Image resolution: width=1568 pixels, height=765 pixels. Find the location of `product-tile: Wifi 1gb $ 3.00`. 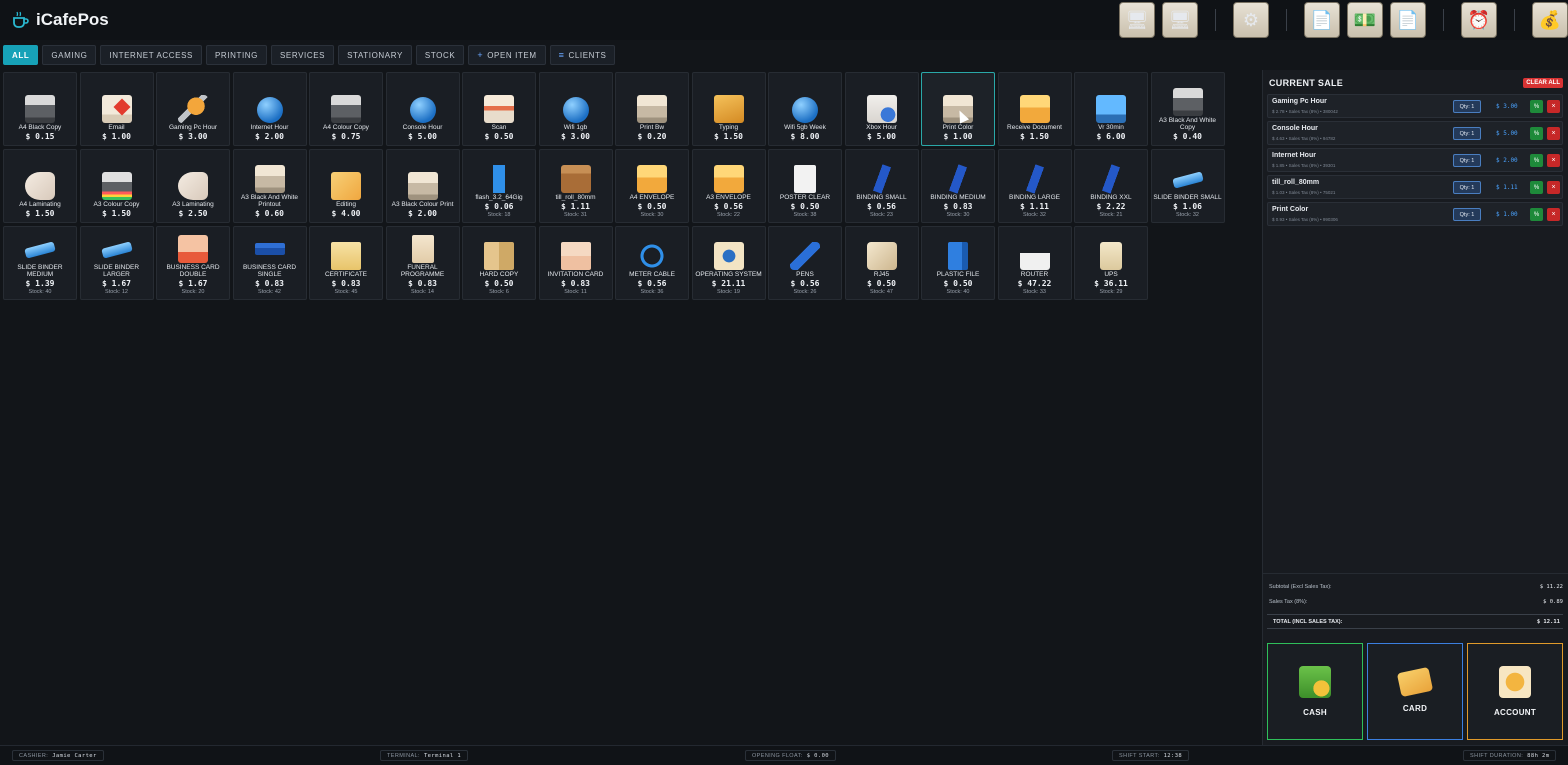

product-tile: Wifi 1gb $ 3.00 is located at coordinates (575, 109).